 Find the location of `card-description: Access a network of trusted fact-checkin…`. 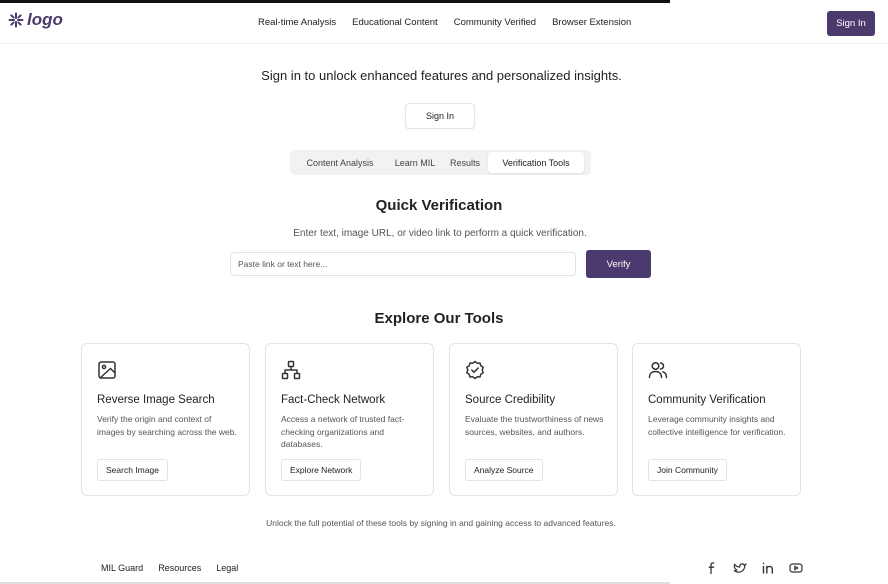

card-description: Access a network of trusted fact-checkin… is located at coordinates (343, 431).